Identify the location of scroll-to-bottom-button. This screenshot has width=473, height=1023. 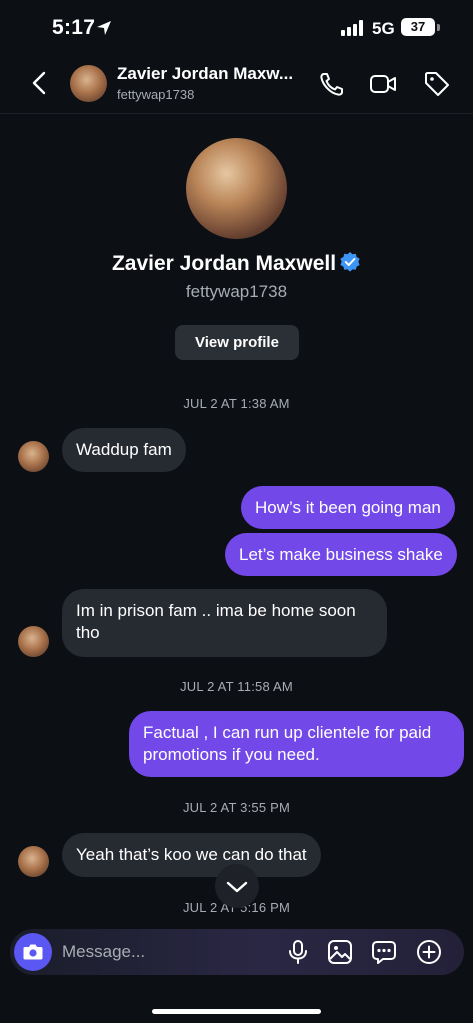
(237, 886).